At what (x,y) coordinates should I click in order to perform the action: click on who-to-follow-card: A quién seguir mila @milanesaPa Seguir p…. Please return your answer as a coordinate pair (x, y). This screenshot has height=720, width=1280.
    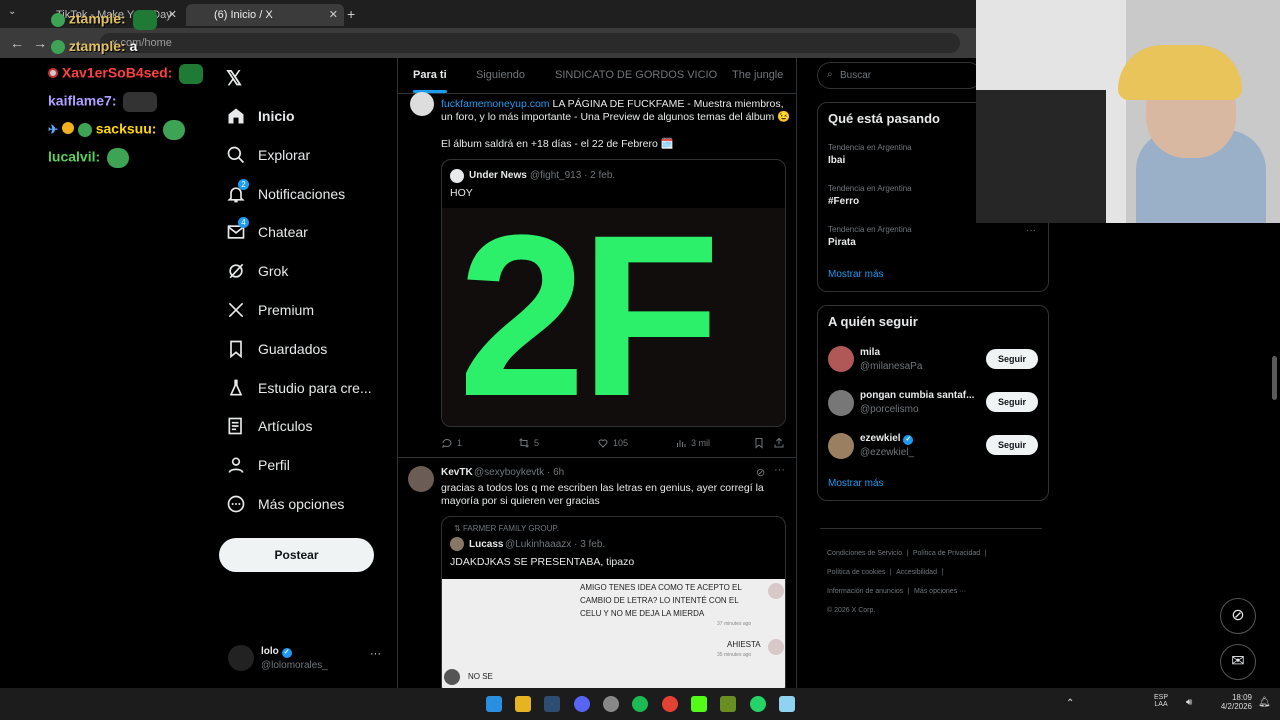
    Looking at the image, I should click on (933, 403).